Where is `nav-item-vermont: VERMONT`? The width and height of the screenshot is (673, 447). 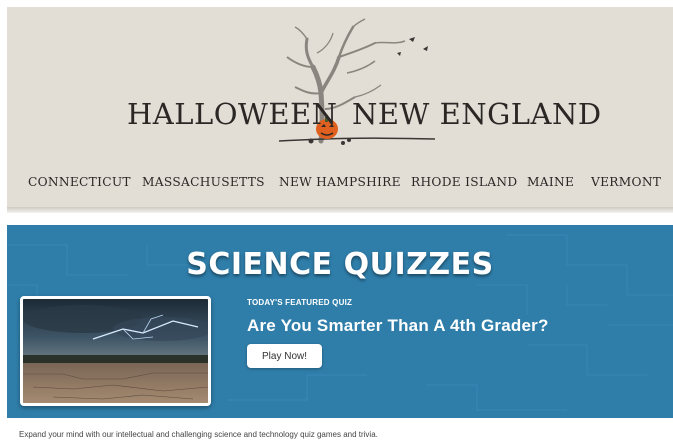 nav-item-vermont: VERMONT is located at coordinates (626, 182).